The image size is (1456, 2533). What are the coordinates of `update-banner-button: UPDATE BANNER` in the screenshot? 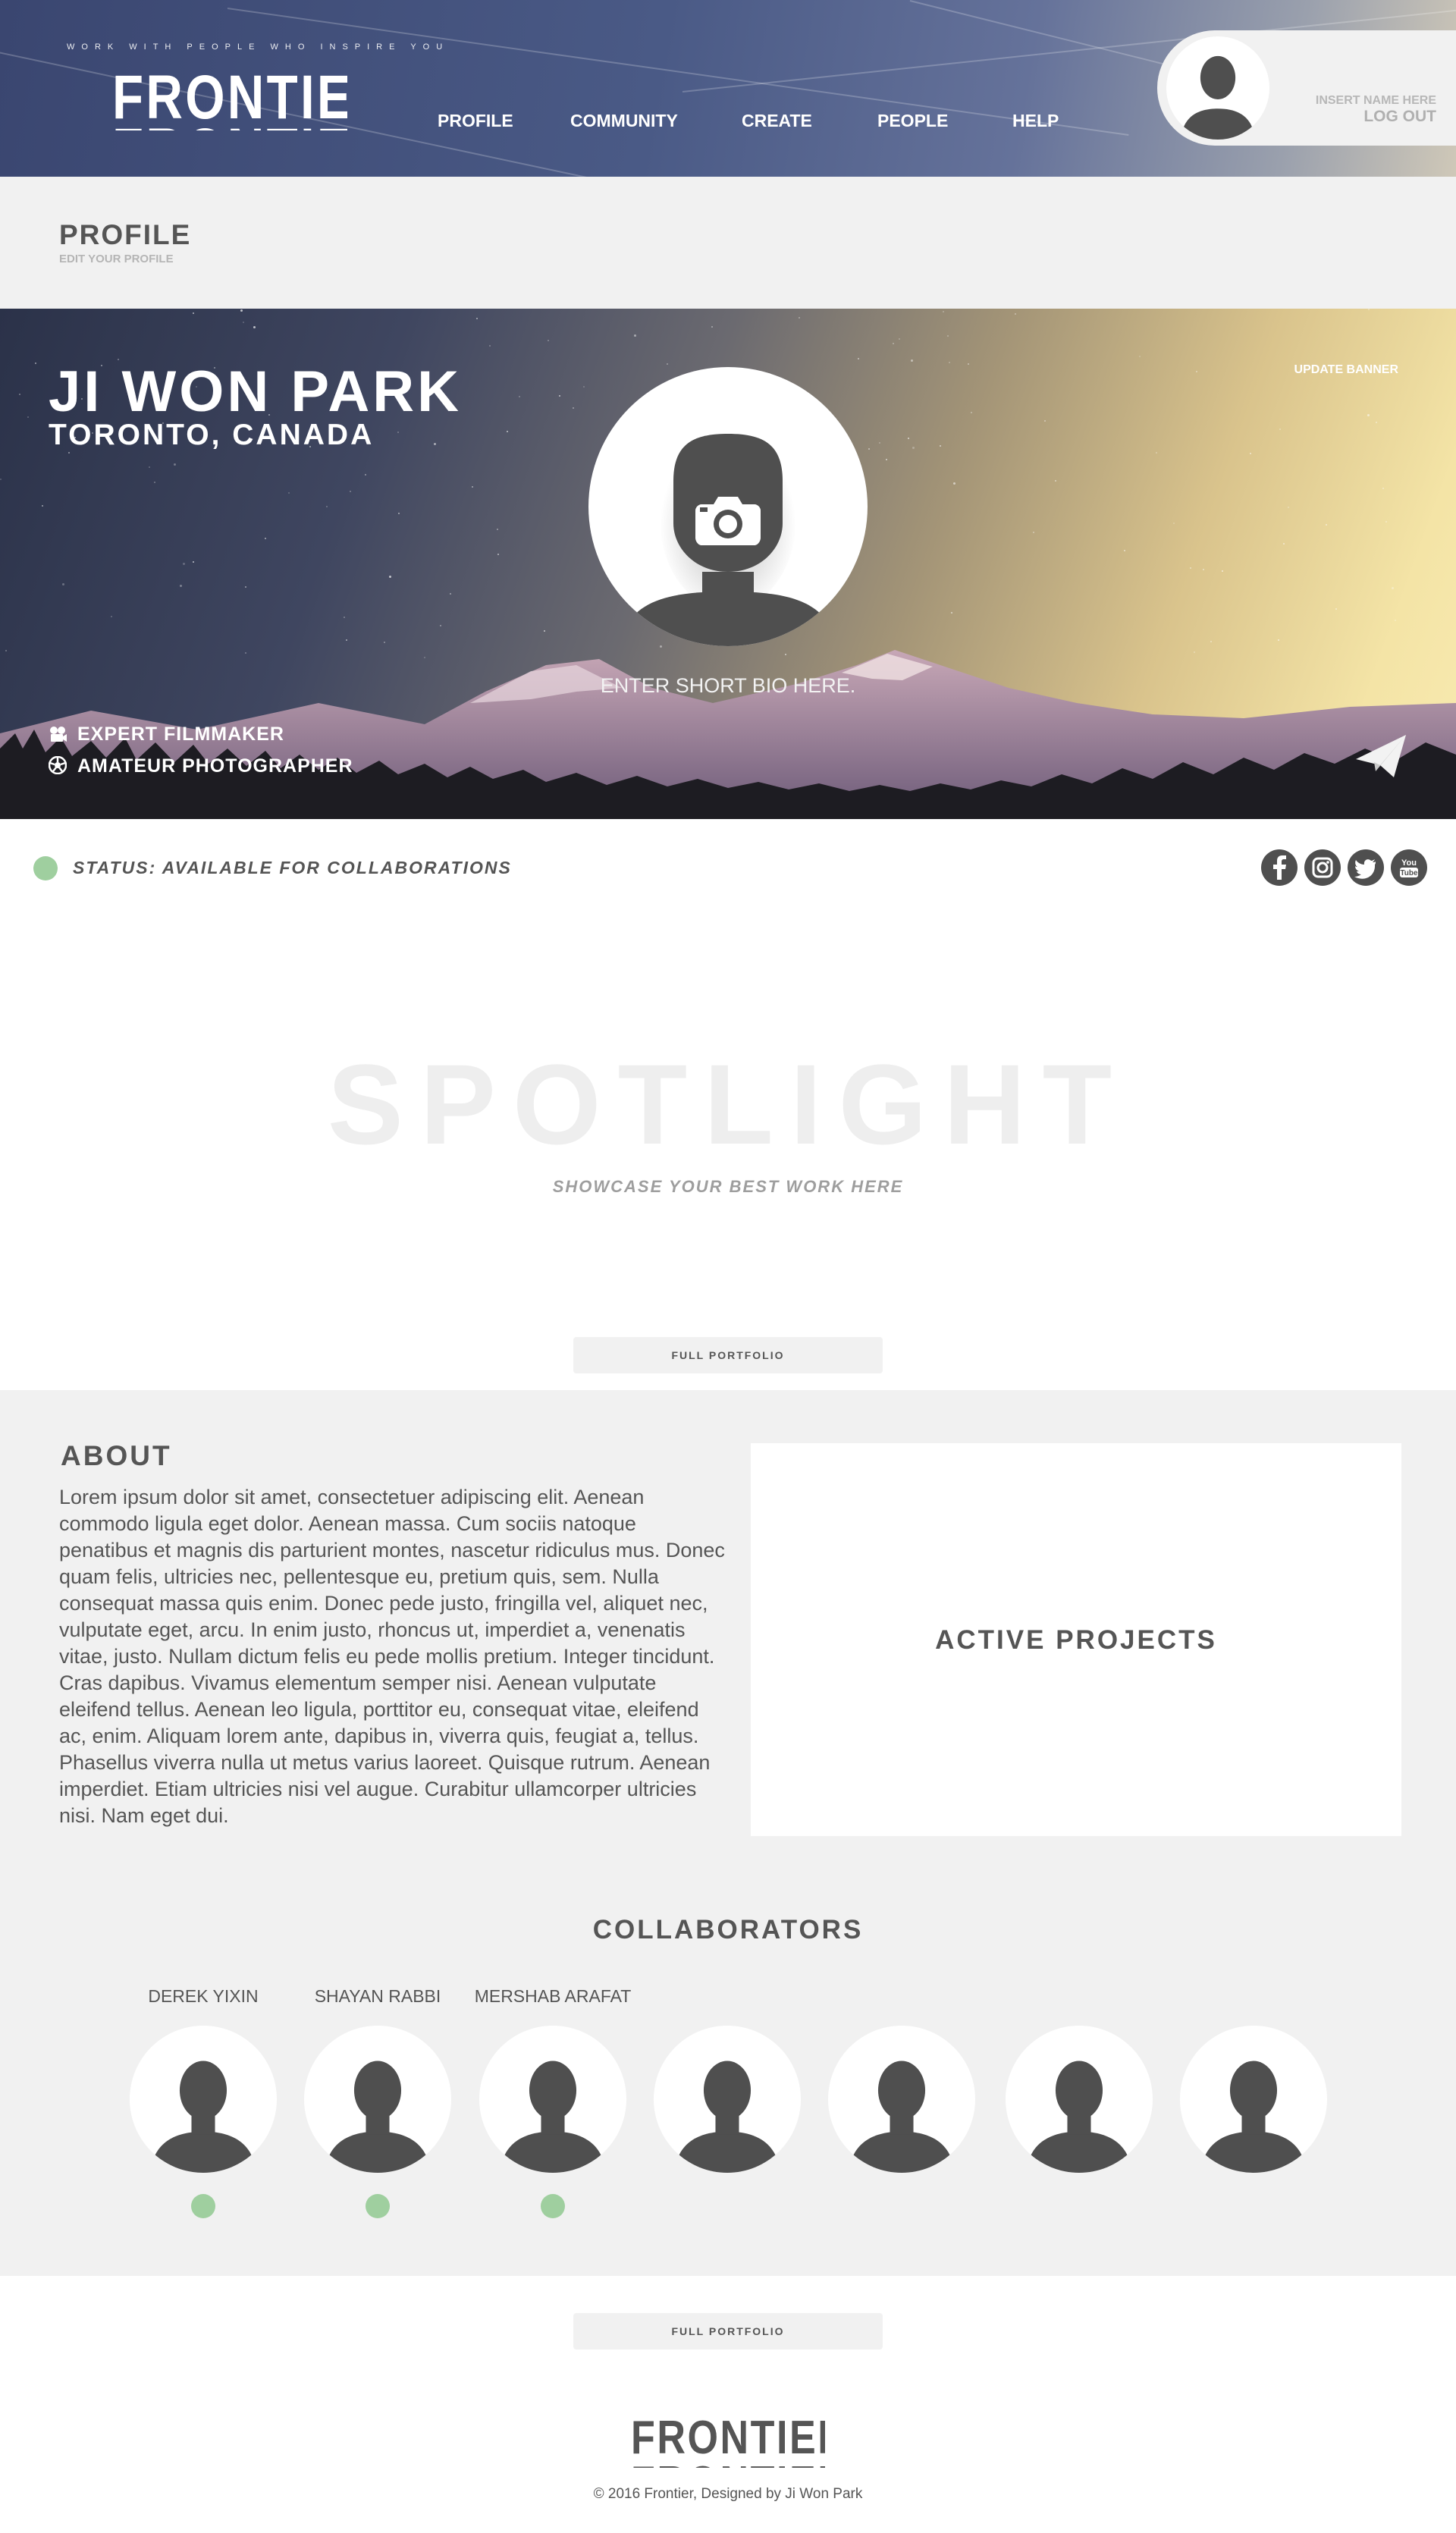 It's located at (1346, 370).